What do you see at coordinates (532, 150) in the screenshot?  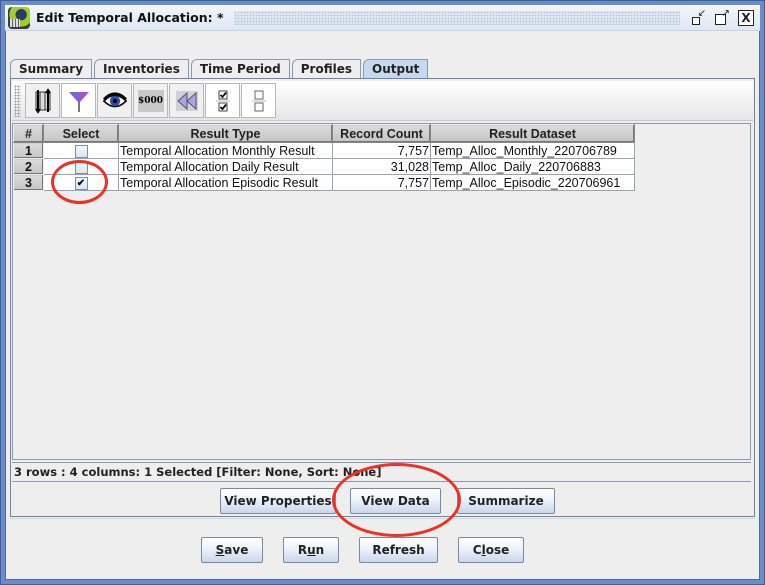 I see `result-dataset-cell: Temp_Alloc_Monthly_220706789` at bounding box center [532, 150].